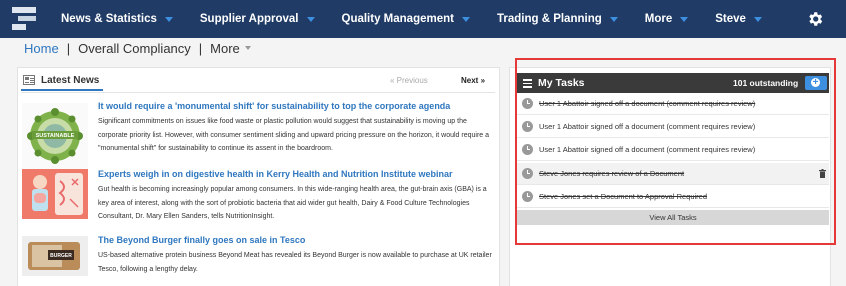 This screenshot has width=846, height=286. I want to click on image-caption: BURGER, so click(61, 256).